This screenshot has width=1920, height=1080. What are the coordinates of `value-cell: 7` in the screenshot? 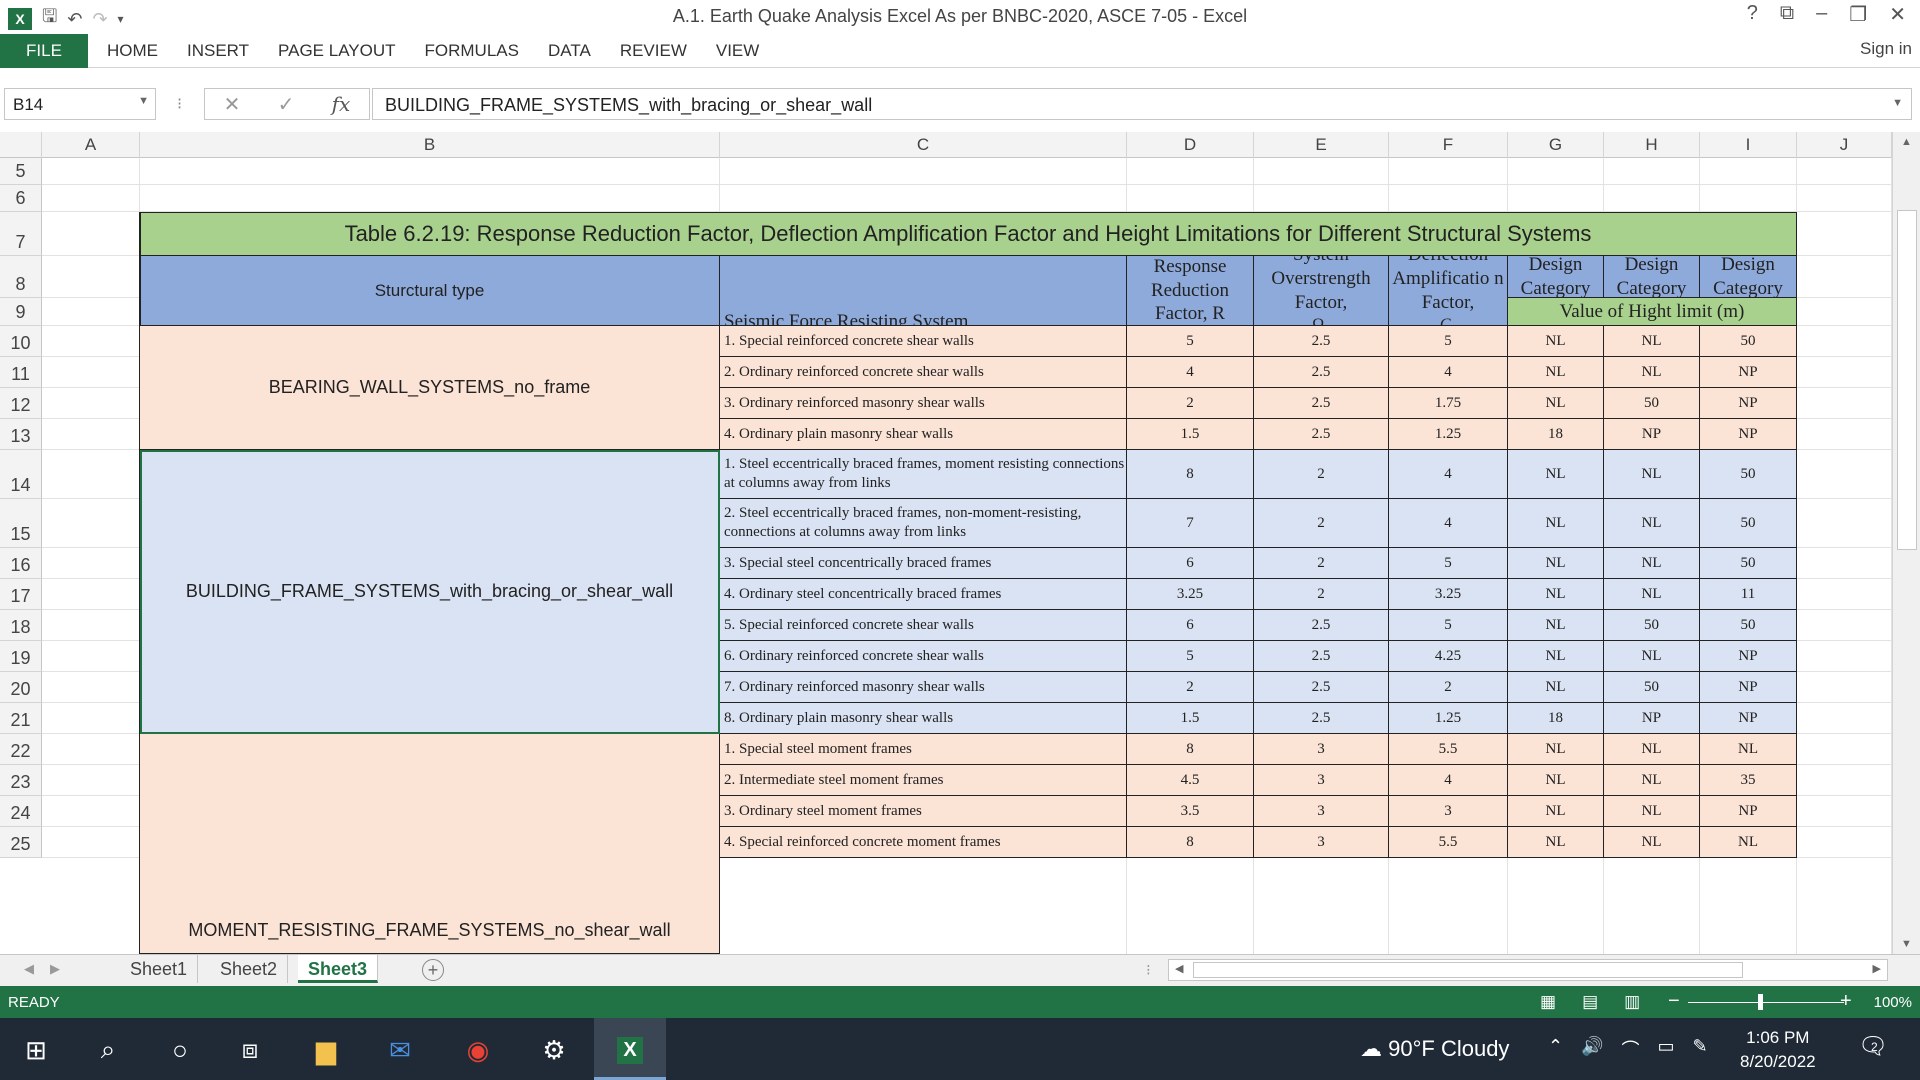 It's located at (1190, 523).